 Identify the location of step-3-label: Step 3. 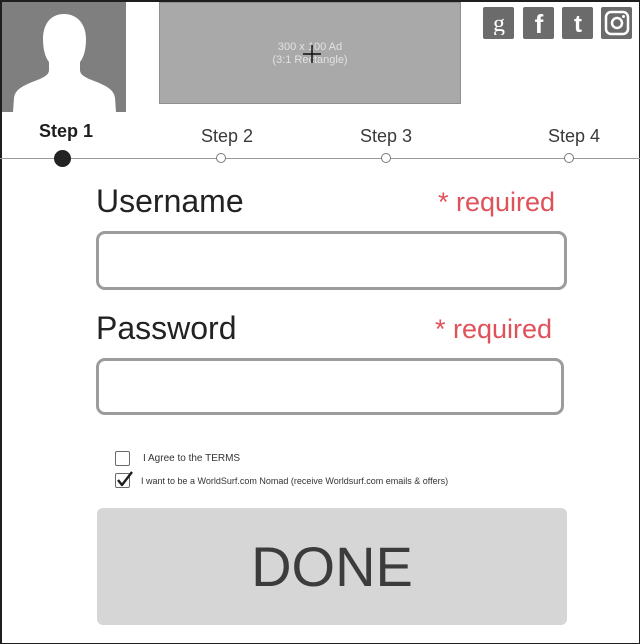
(386, 136).